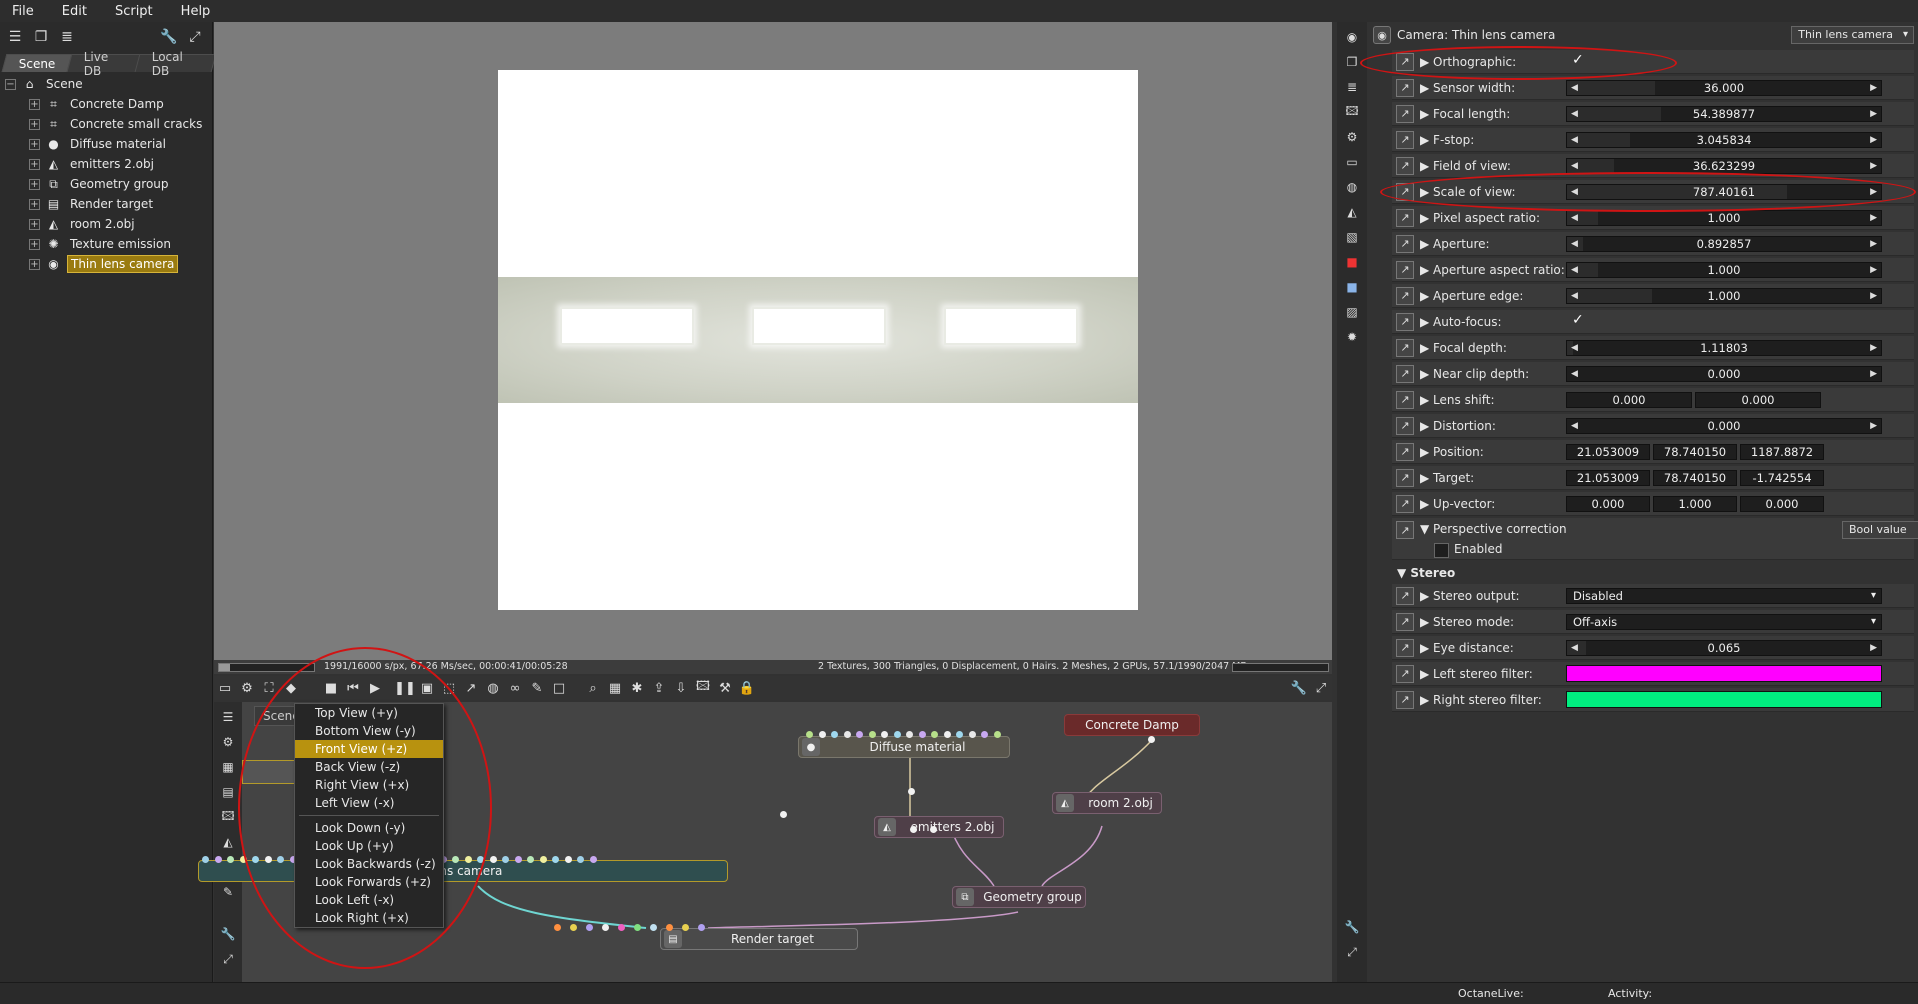 This screenshot has height=1004, width=1918. What do you see at coordinates (269, 688) in the screenshot?
I see `focus-icon: ⛶` at bounding box center [269, 688].